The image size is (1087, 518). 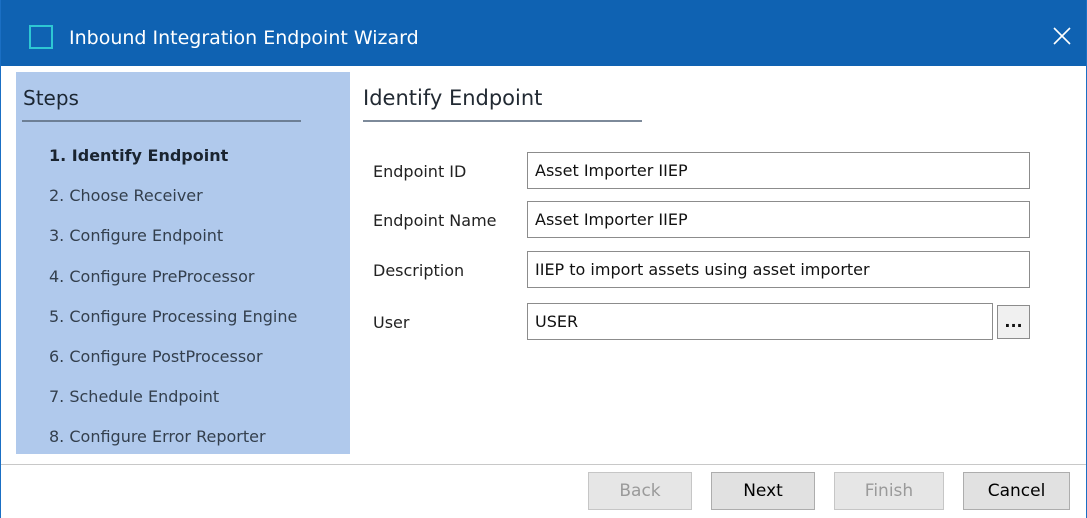 I want to click on next-button: Next, so click(x=763, y=491).